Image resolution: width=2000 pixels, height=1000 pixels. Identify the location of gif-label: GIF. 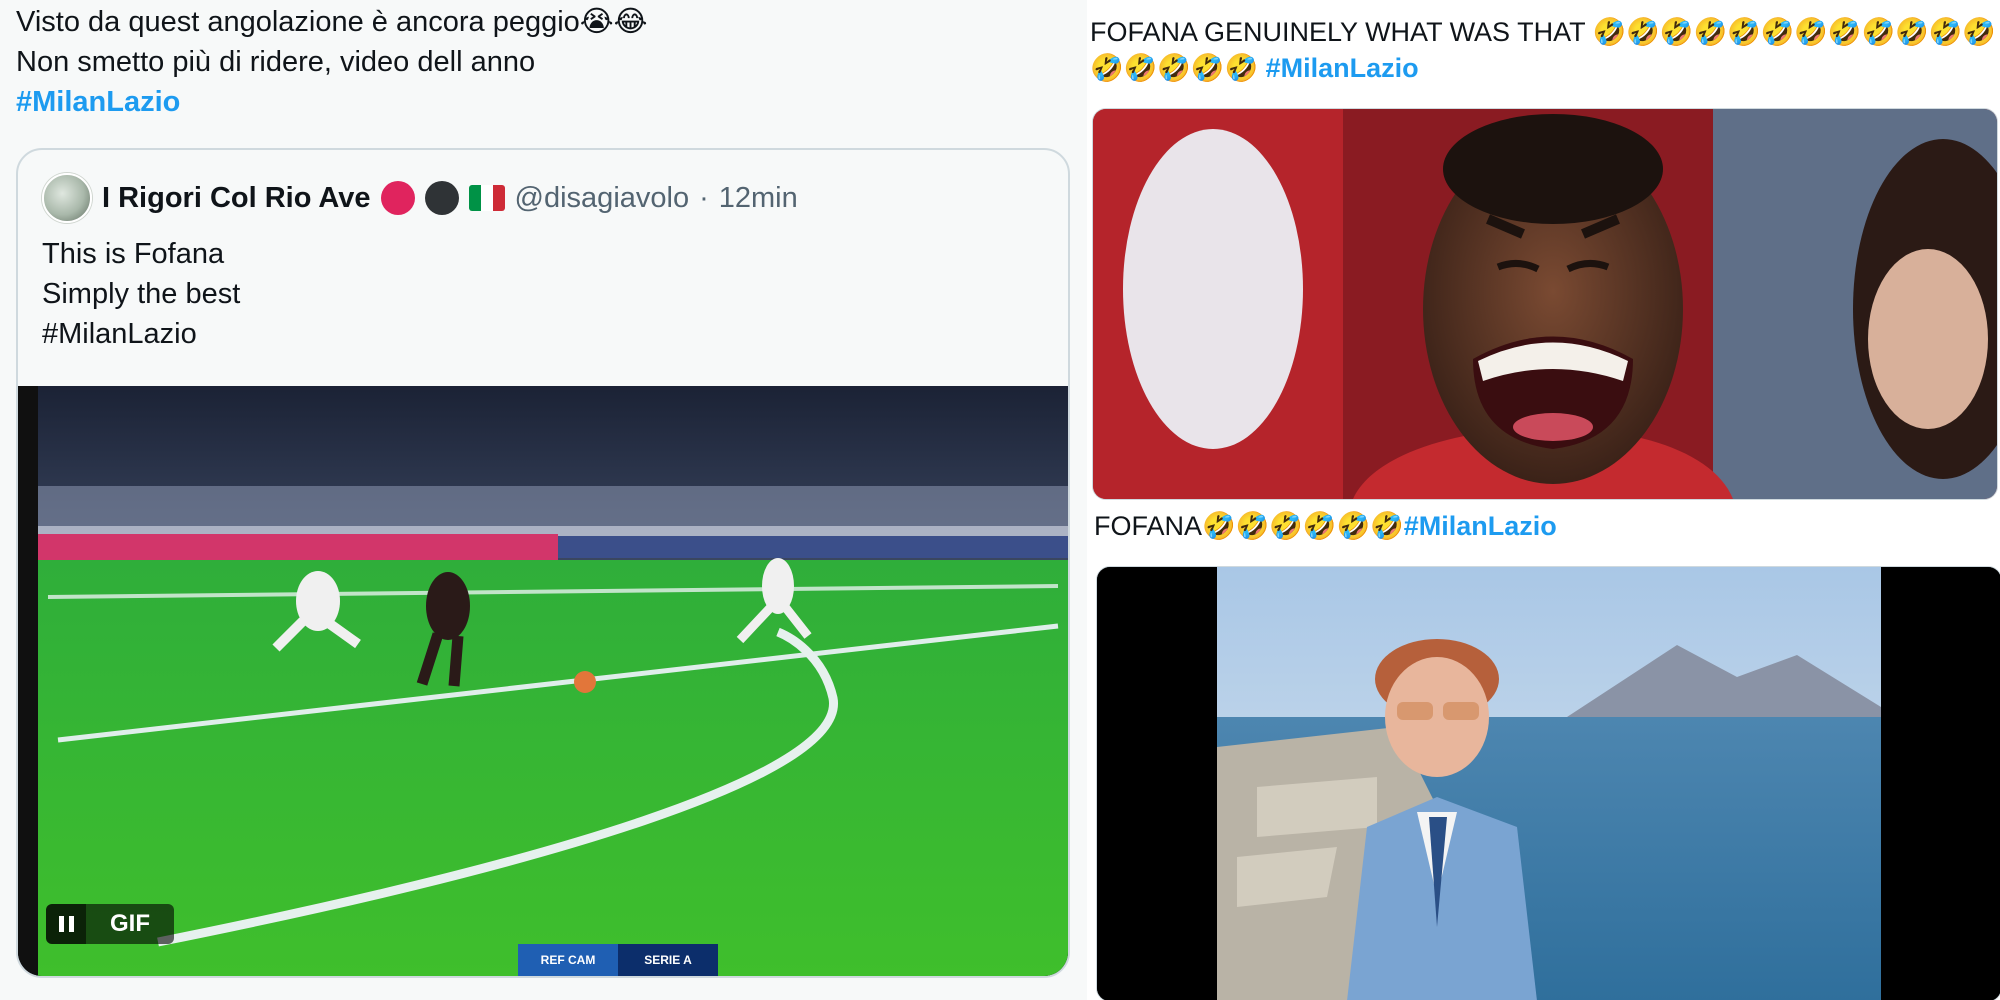
(130, 924).